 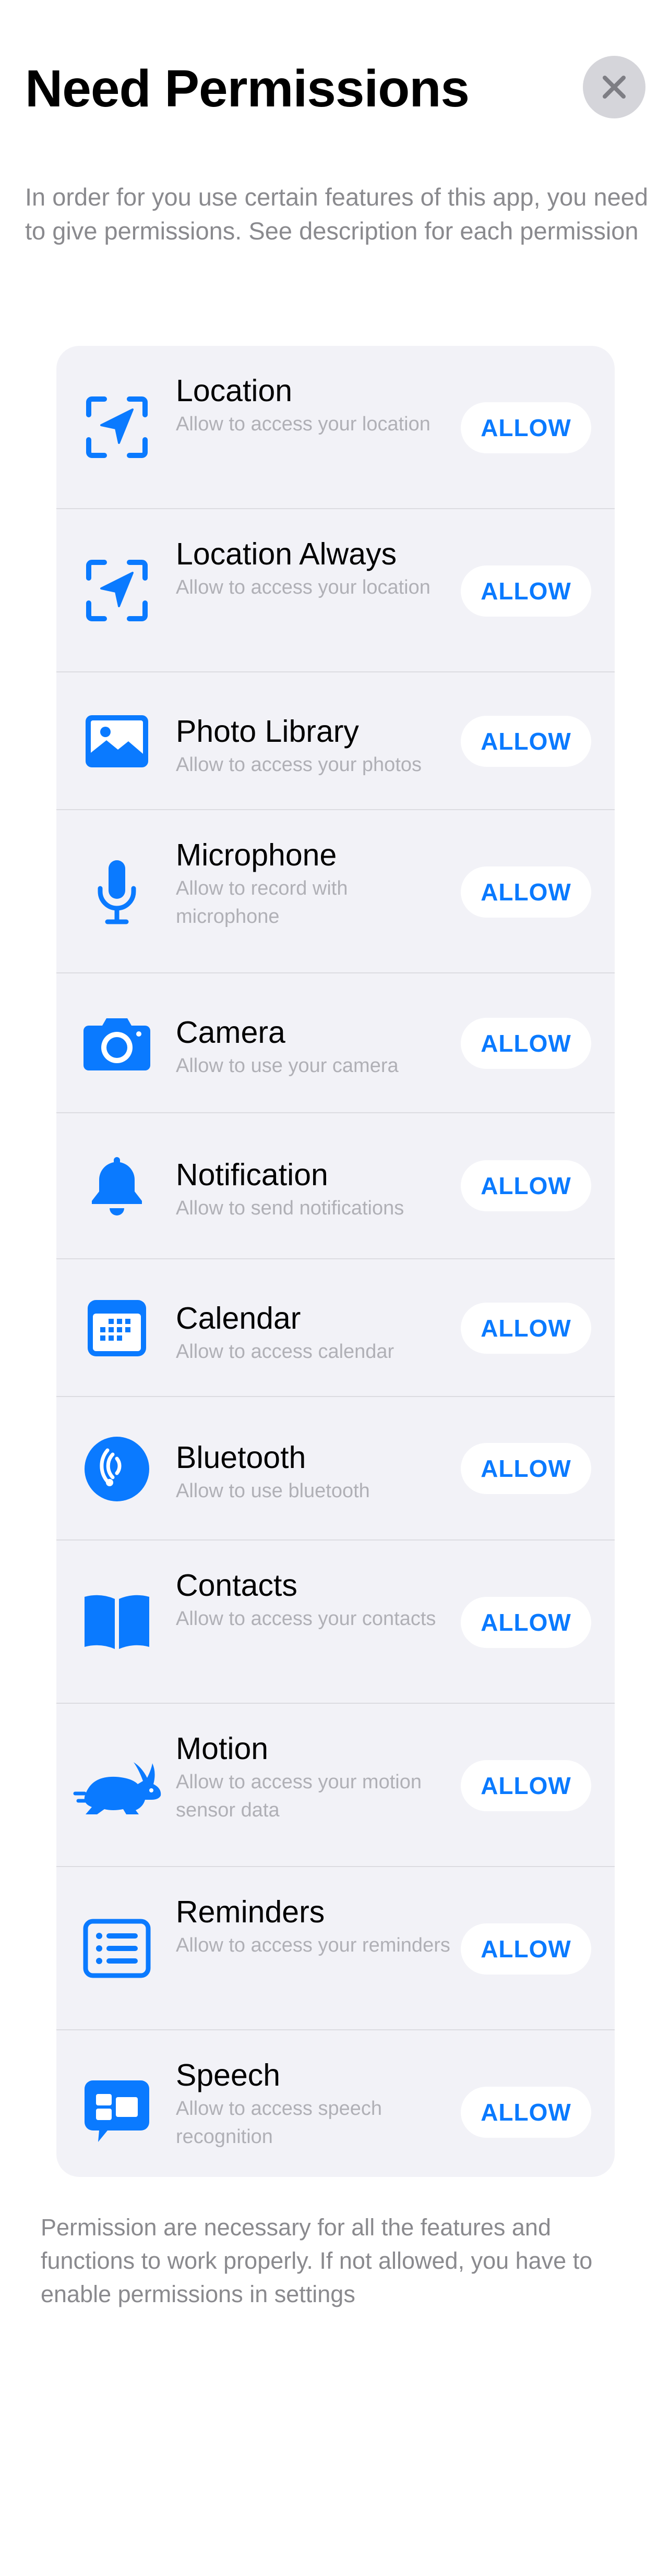 I want to click on permission-row-camera: Camera Allow to use your camera ALLOW, so click(x=335, y=1043).